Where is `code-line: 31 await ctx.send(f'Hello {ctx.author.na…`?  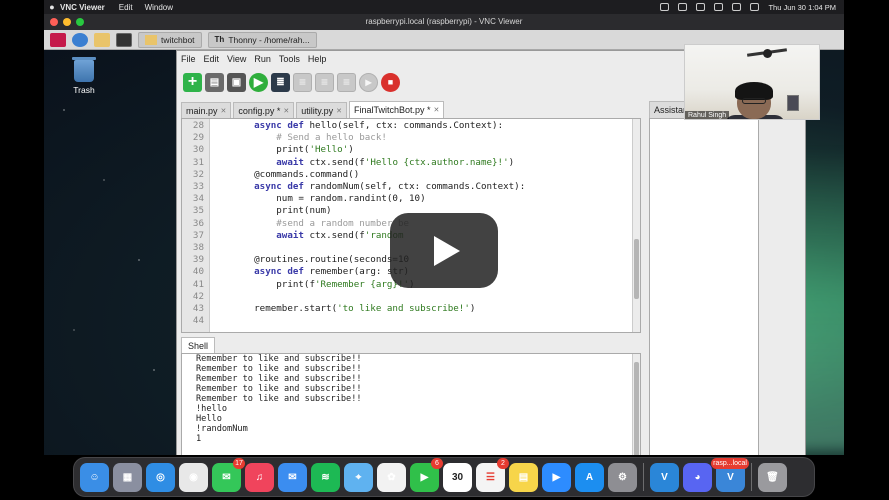
code-line: 31 await ctx.send(f'Hello {ctx.author.na… is located at coordinates (411, 163).